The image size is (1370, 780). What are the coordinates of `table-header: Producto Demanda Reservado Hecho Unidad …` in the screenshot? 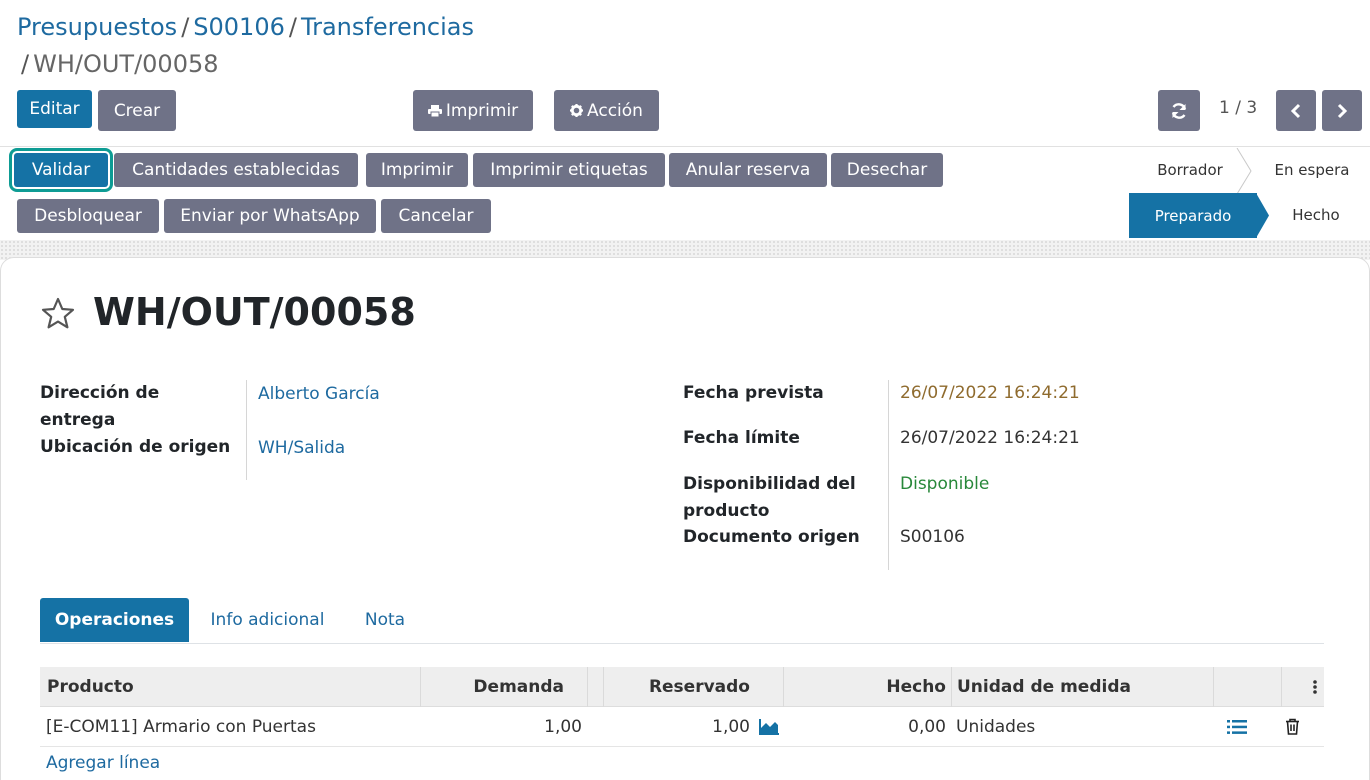 It's located at (682, 687).